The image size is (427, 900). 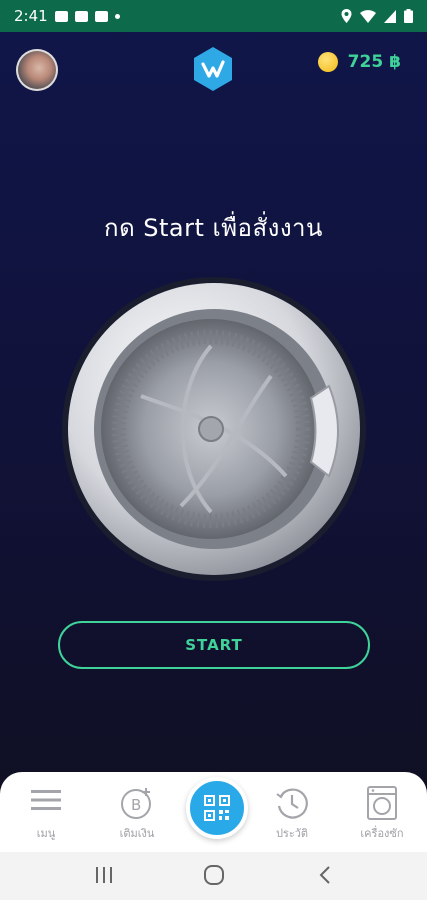 I want to click on status-bar: 2:41, so click(x=213, y=16).